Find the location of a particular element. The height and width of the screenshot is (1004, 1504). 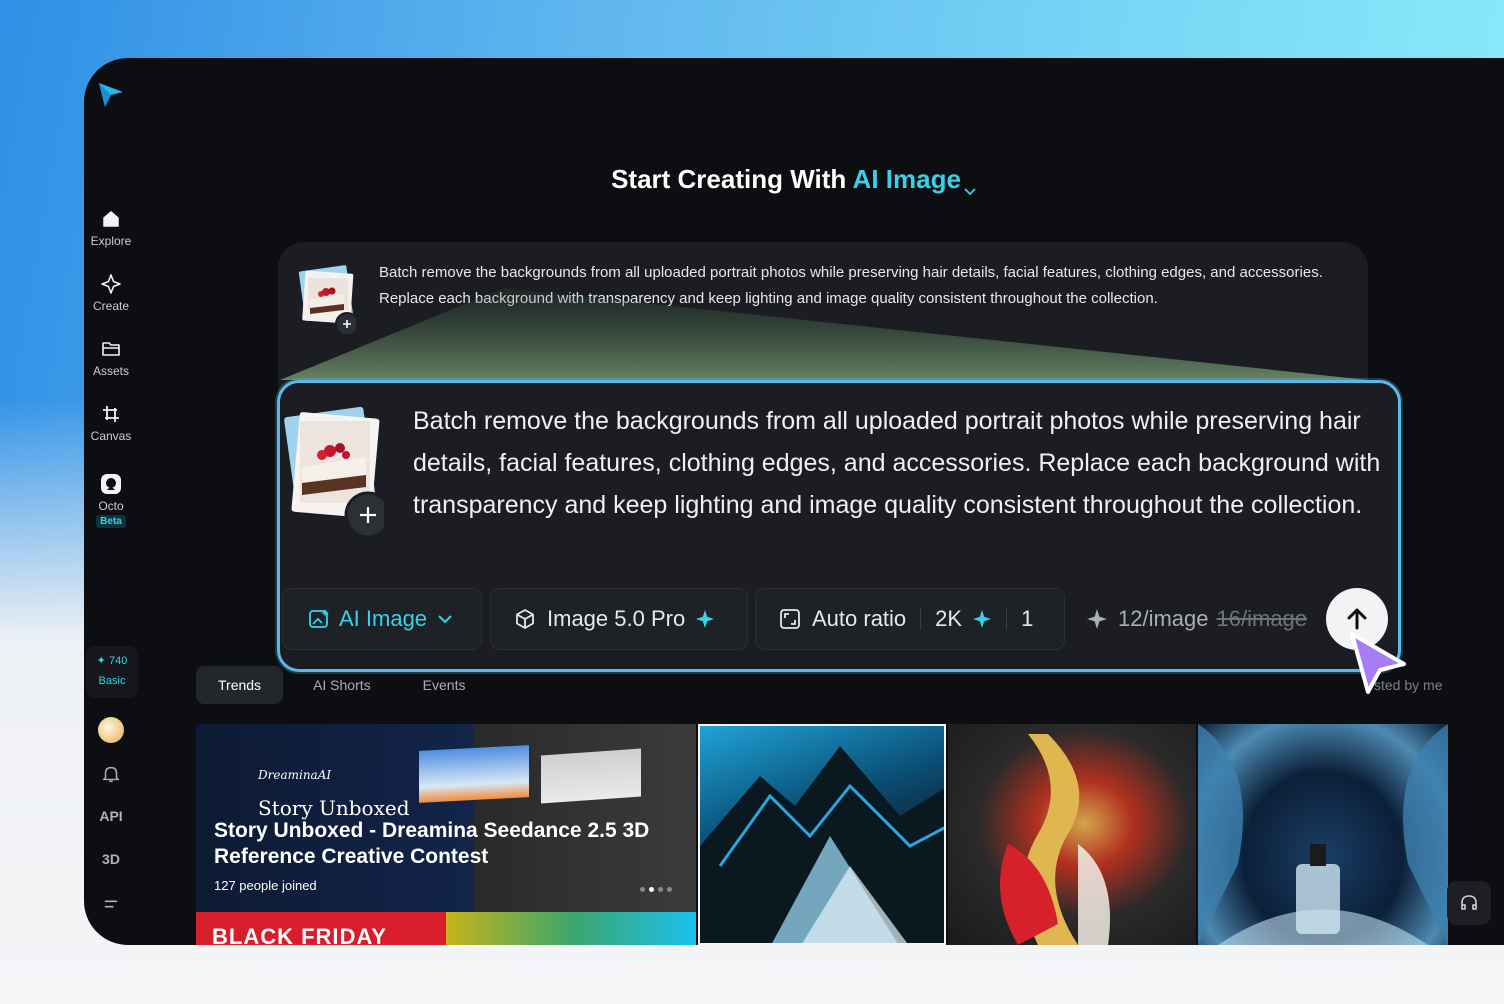

product-artwork is located at coordinates (1323, 834).